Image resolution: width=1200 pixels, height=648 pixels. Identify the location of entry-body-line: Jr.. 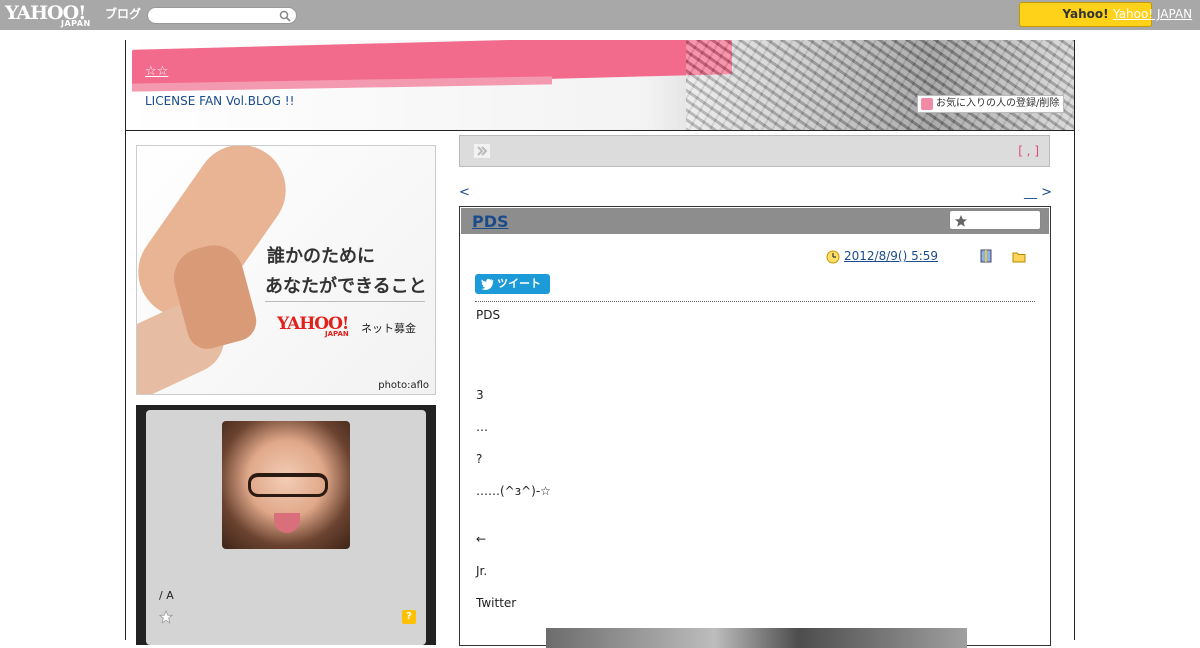
(482, 571).